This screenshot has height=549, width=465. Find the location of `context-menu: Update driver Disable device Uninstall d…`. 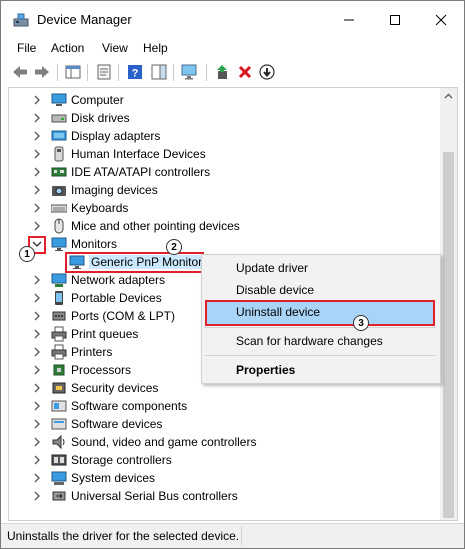

context-menu: Update driver Disable device Uninstall d… is located at coordinates (321, 319).